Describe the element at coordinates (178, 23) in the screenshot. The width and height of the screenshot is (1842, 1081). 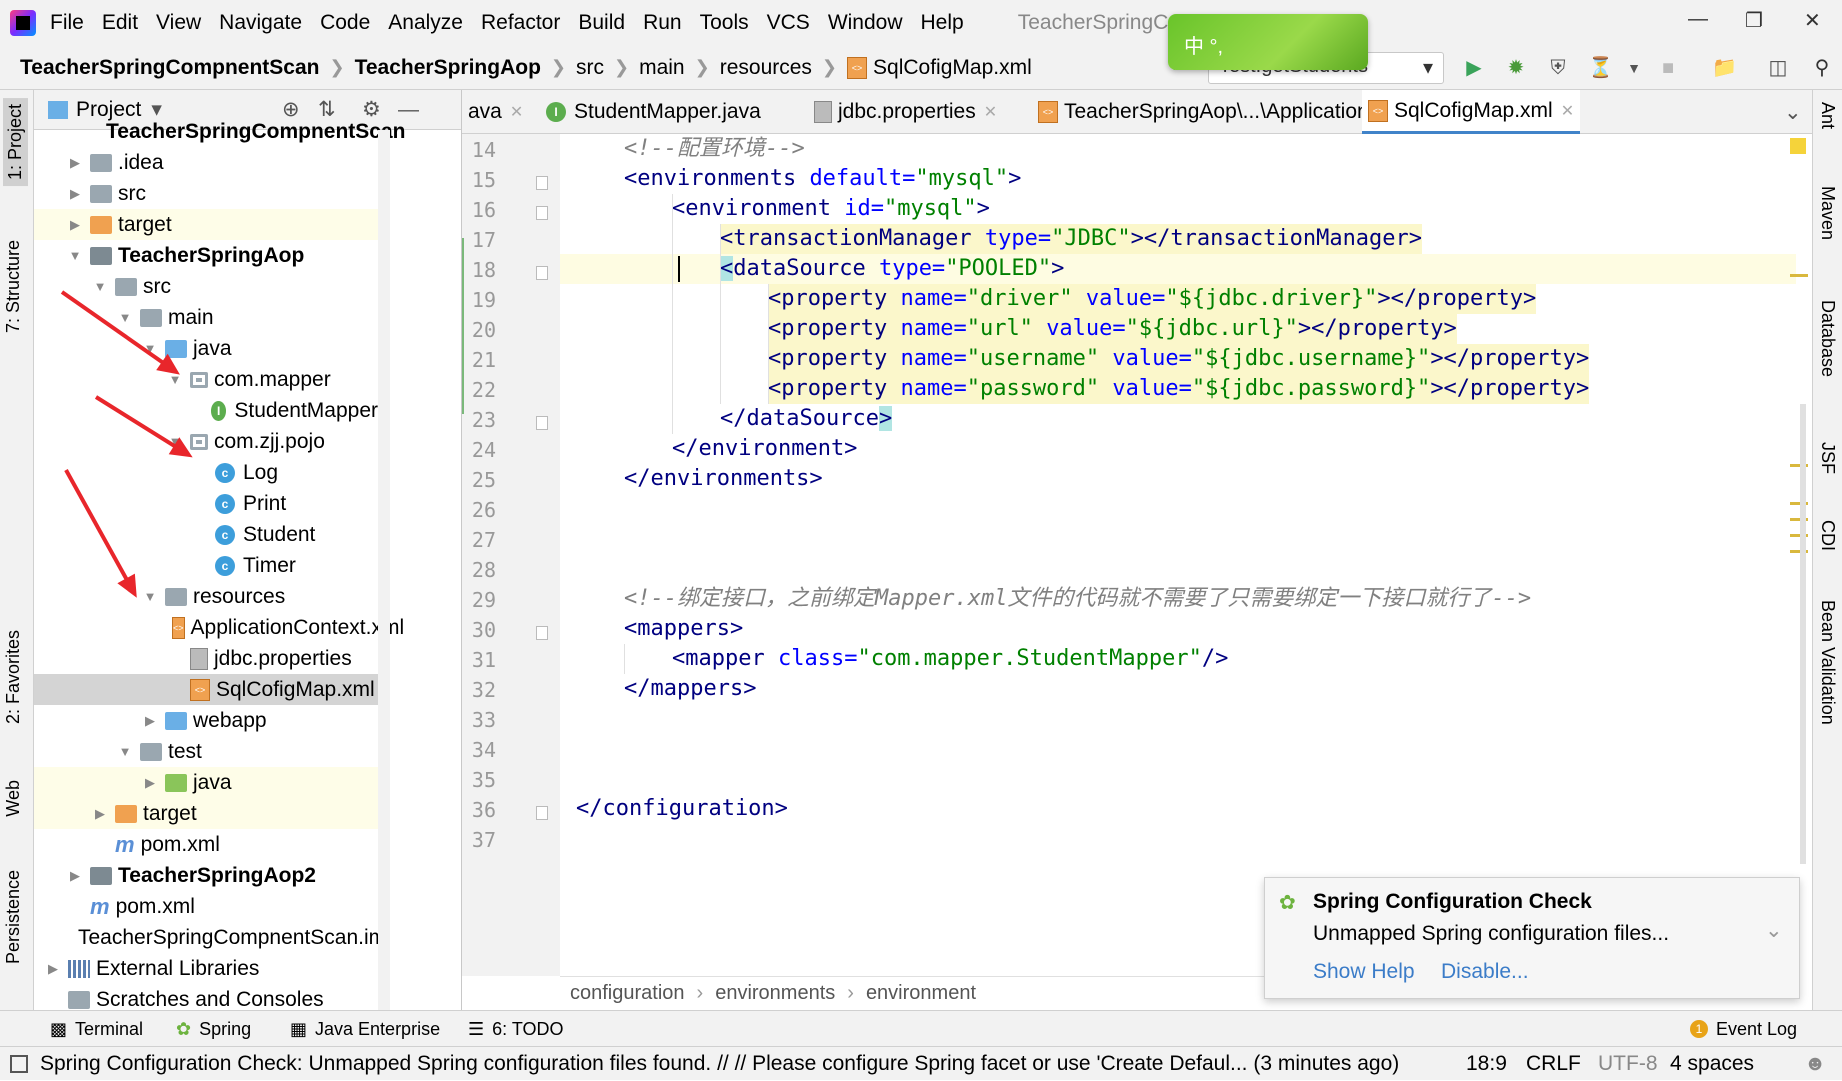
I see `menu-view: View` at that location.